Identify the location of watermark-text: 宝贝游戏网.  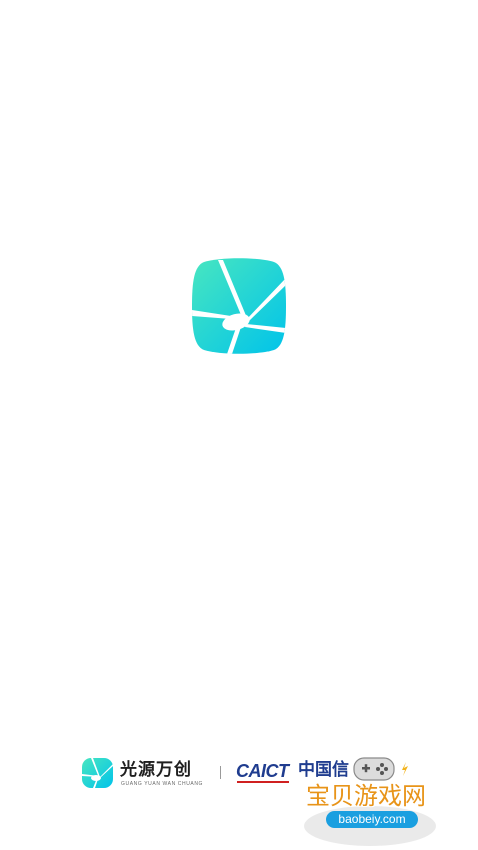
(366, 796).